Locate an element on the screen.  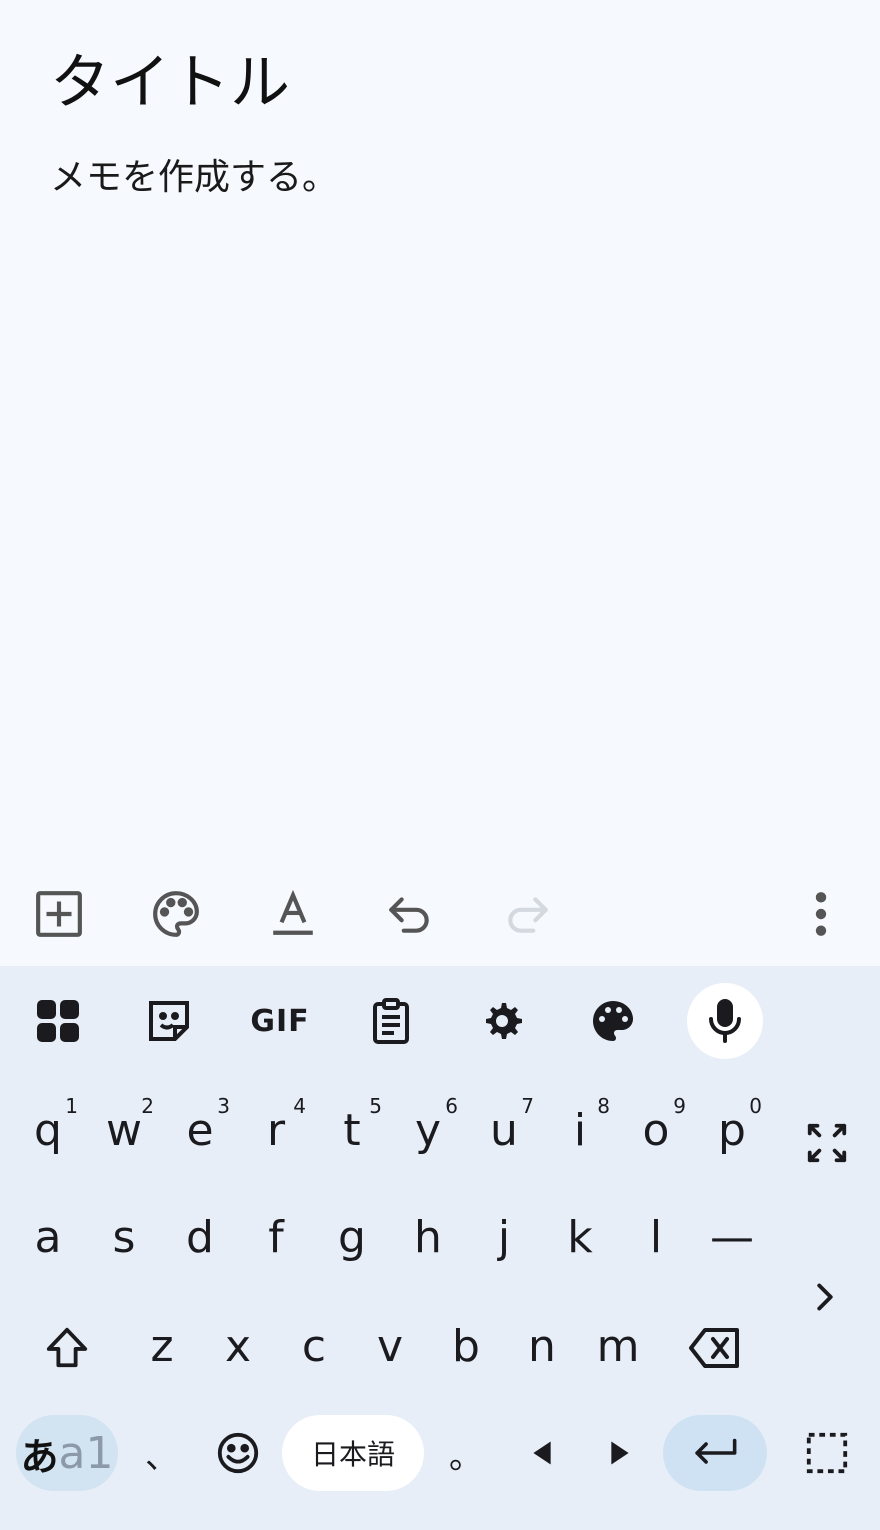
key-d: d is located at coordinates (200, 1237).